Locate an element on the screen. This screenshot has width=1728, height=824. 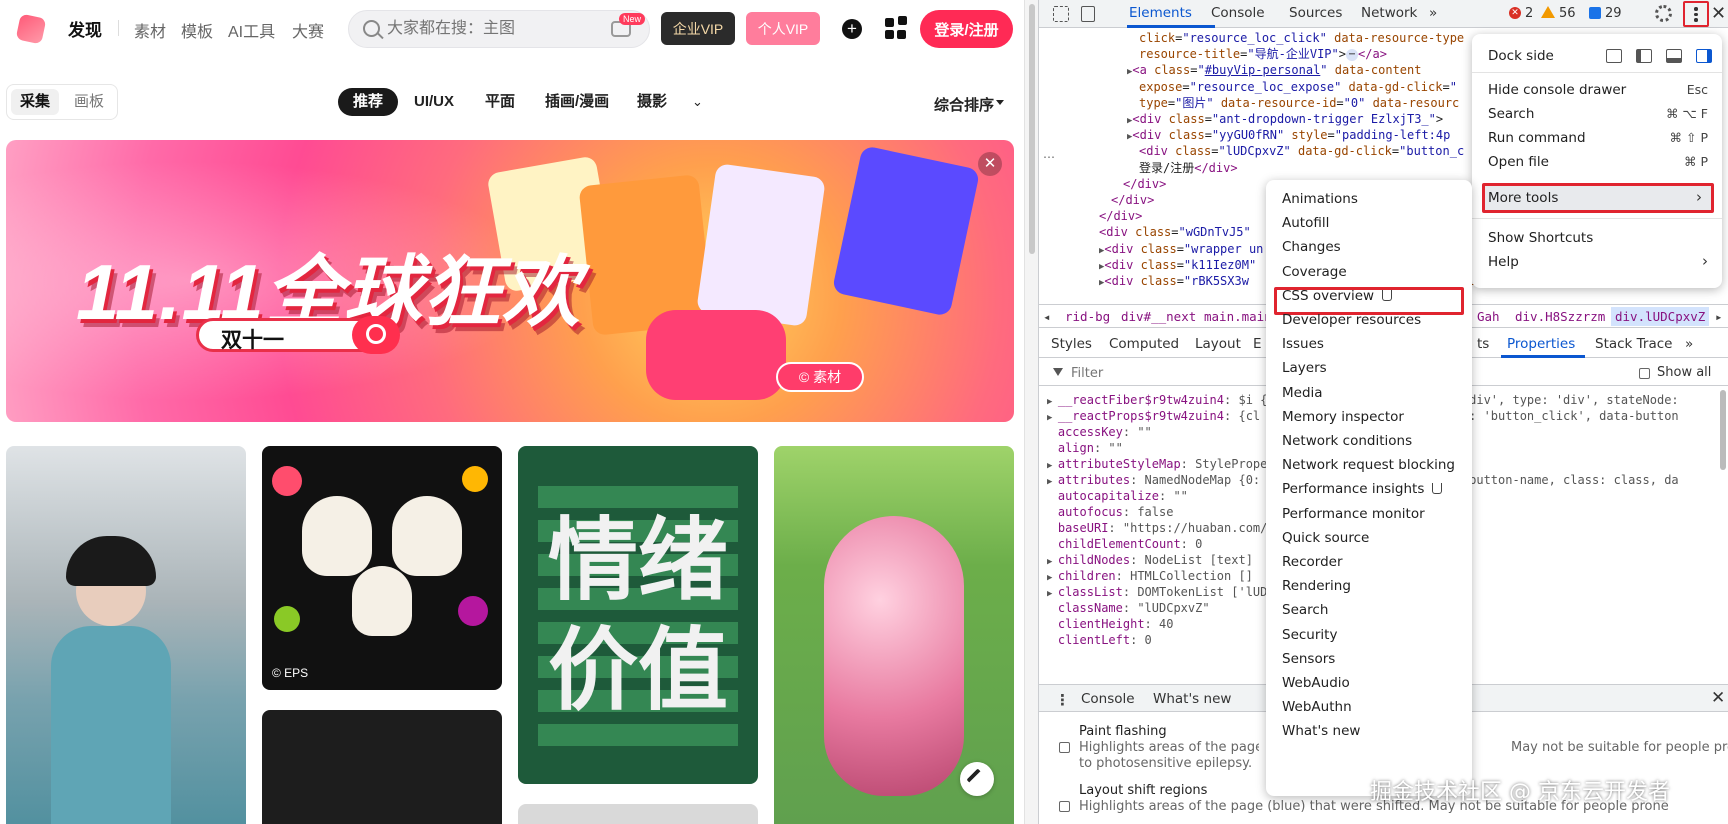
tab-elements: Elements is located at coordinates (1160, 13).